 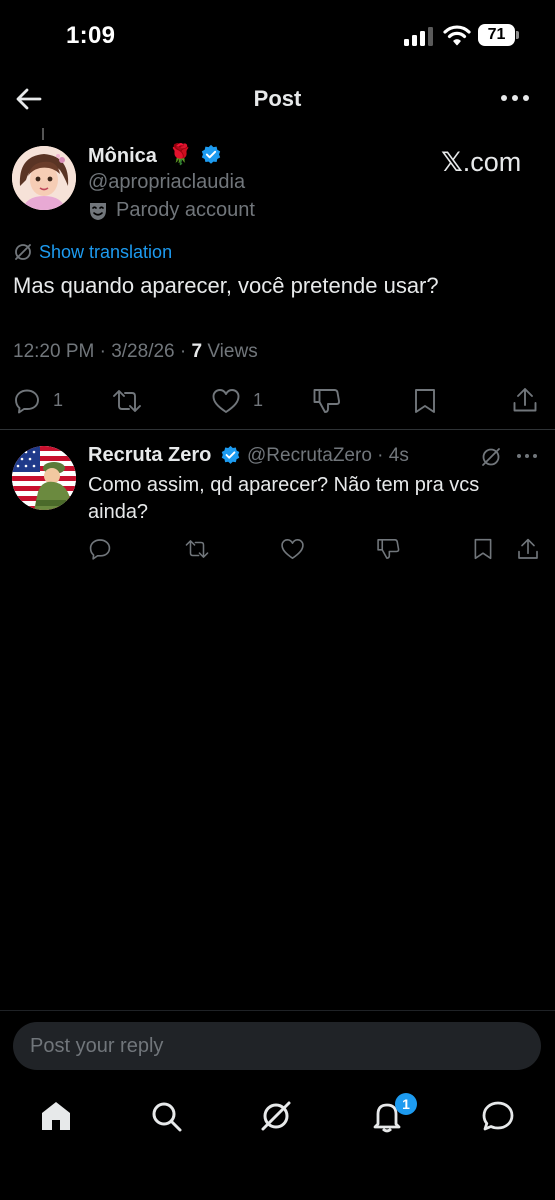 I want to click on home-icon, so click(x=56, y=1116).